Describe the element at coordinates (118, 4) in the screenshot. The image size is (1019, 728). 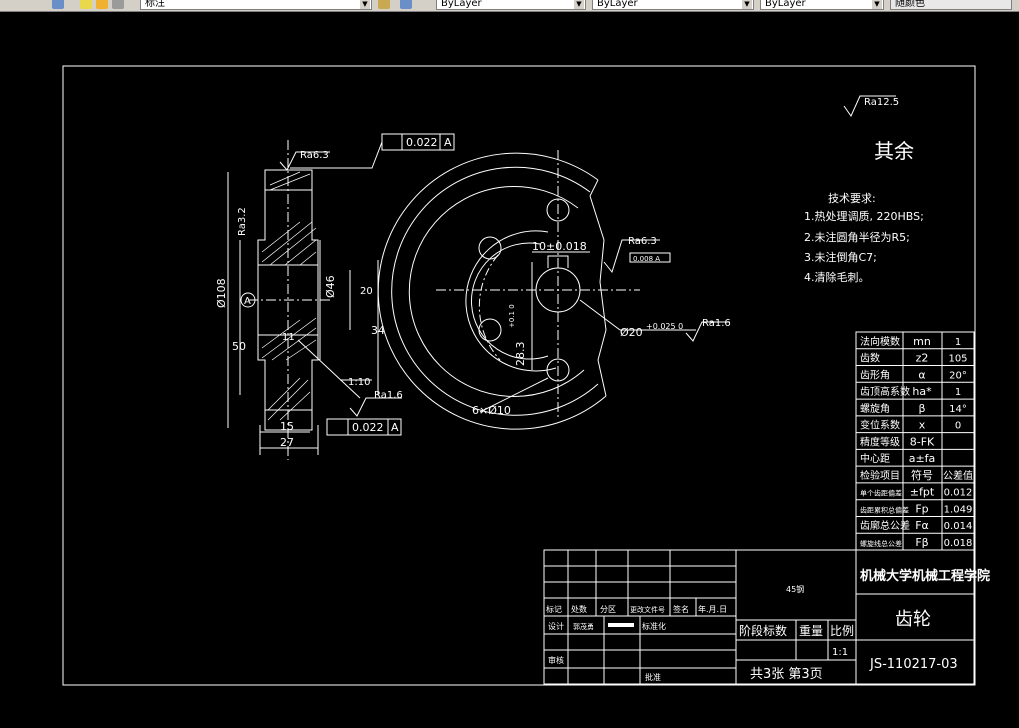
I see `lock-icon` at that location.